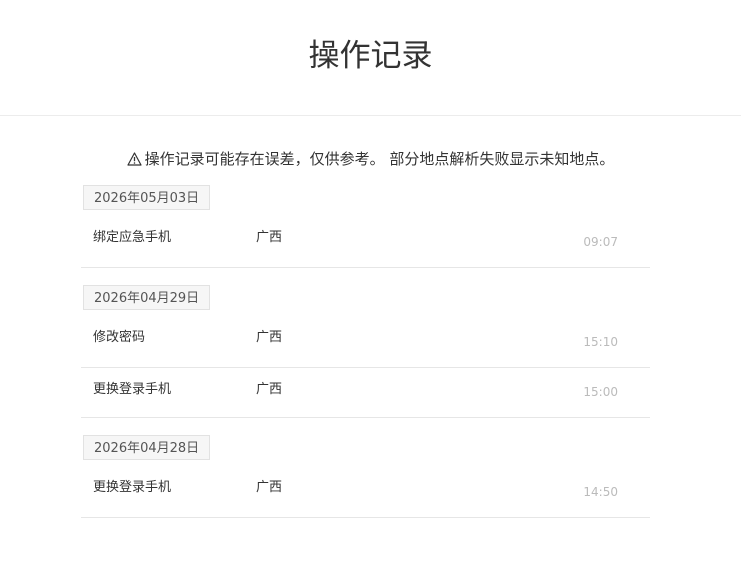 The image size is (741, 577). Describe the element at coordinates (600, 342) in the screenshot. I see `log-time: 15:10` at that location.